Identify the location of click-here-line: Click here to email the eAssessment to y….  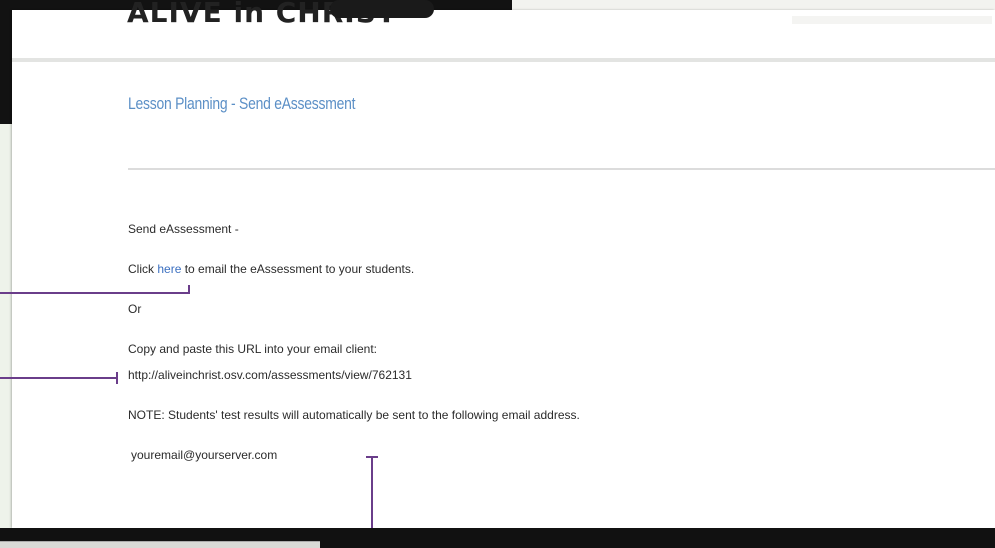
(271, 269).